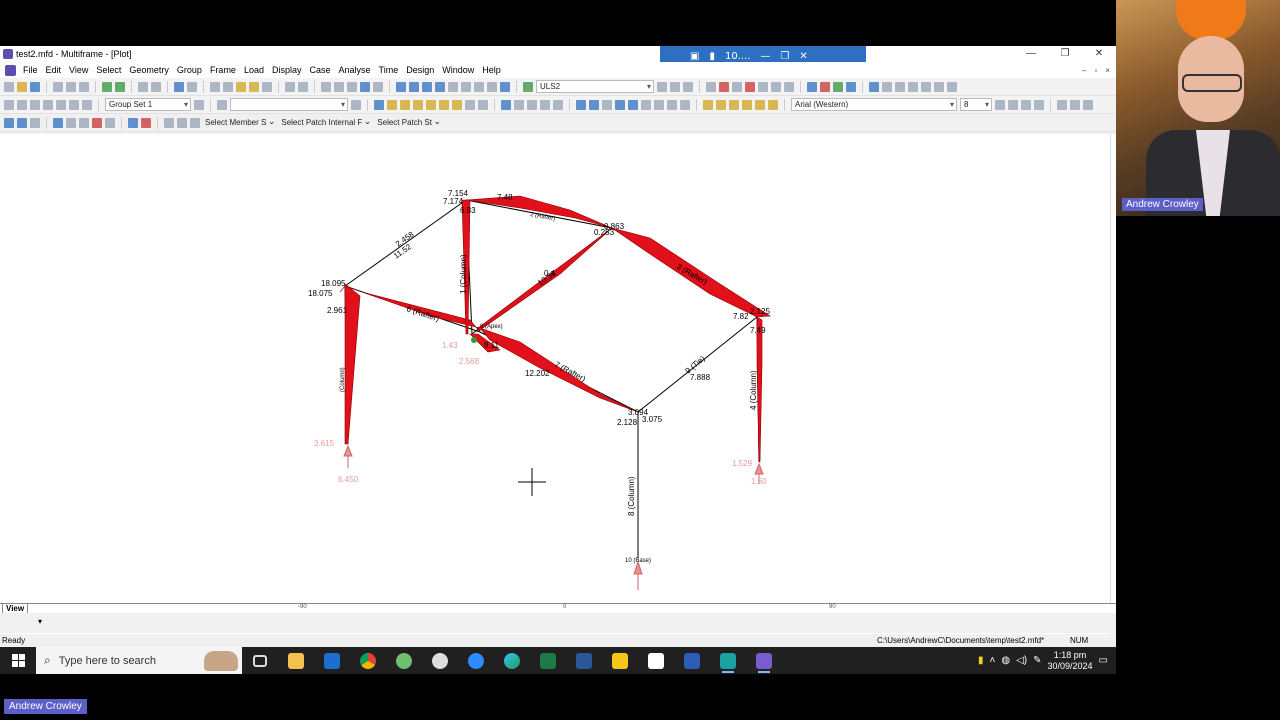 The width and height of the screenshot is (1280, 720). Describe the element at coordinates (584, 660) in the screenshot. I see `word-icon` at that location.